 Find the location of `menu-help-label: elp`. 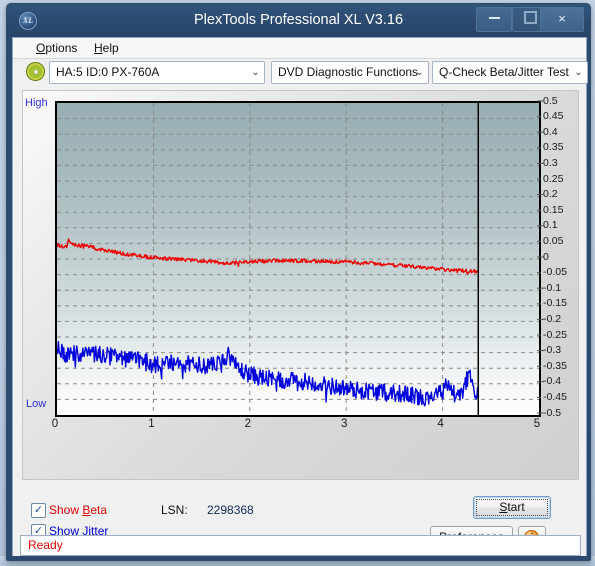

menu-help-label: elp is located at coordinates (110, 48).